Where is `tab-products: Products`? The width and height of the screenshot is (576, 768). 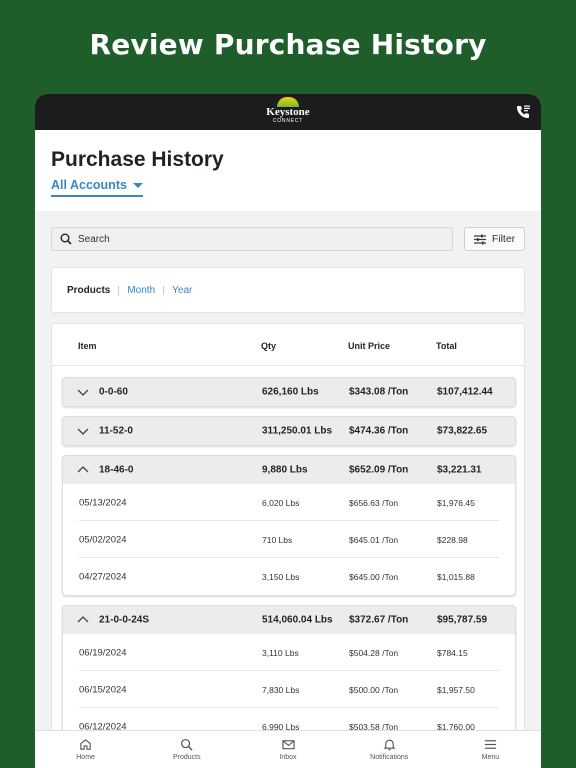
tab-products: Products is located at coordinates (92, 290).